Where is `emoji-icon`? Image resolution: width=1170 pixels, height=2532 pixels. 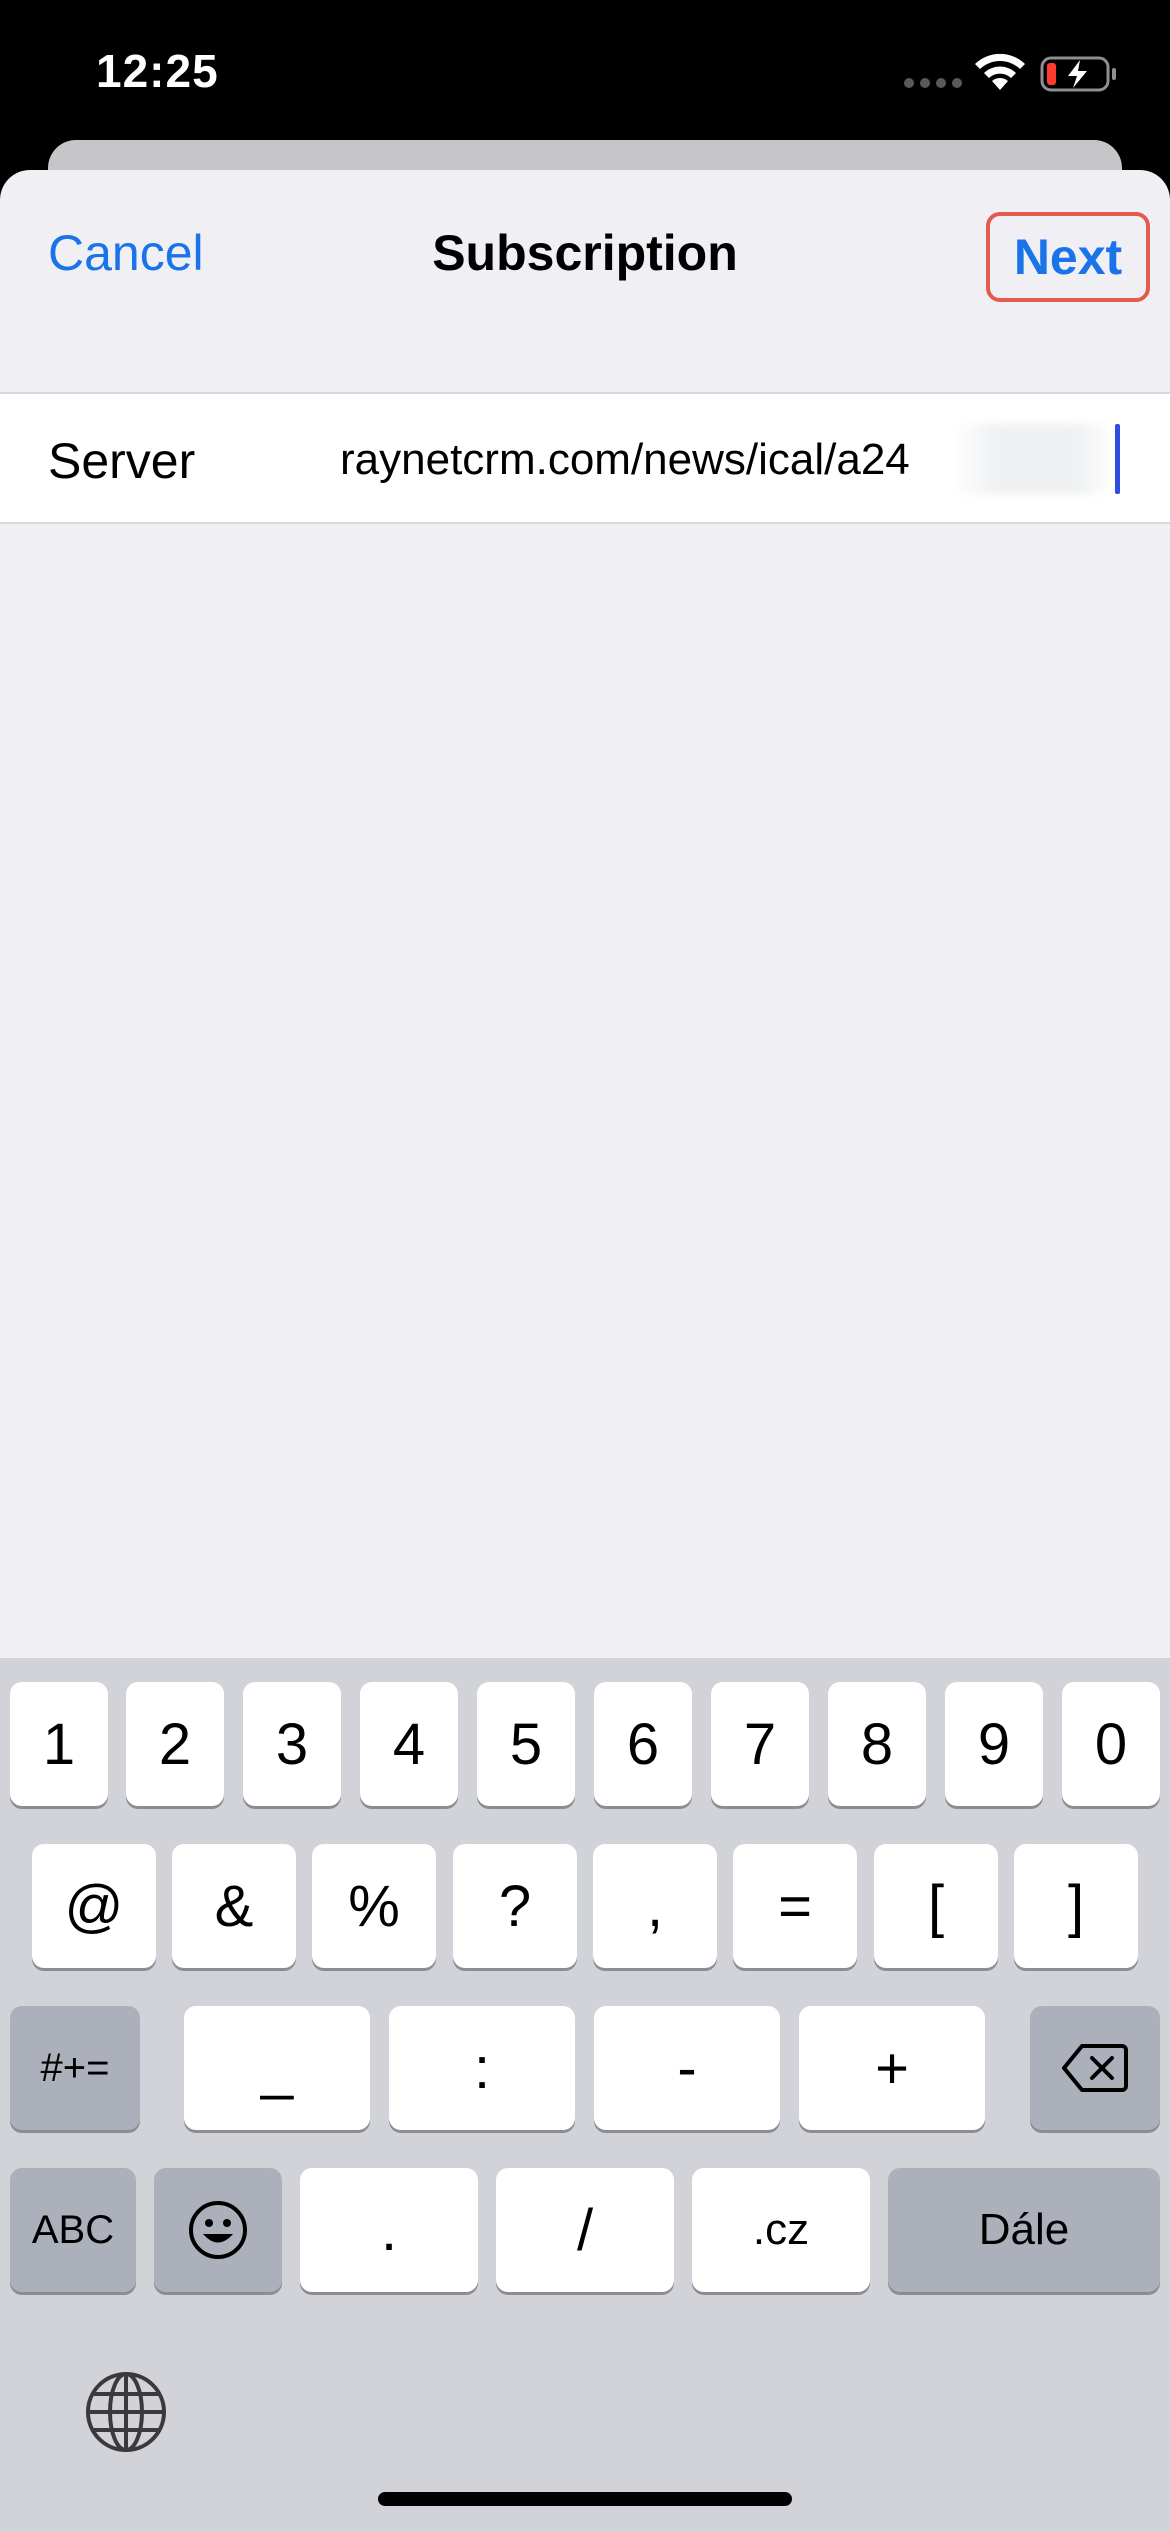
emoji-icon is located at coordinates (218, 2230).